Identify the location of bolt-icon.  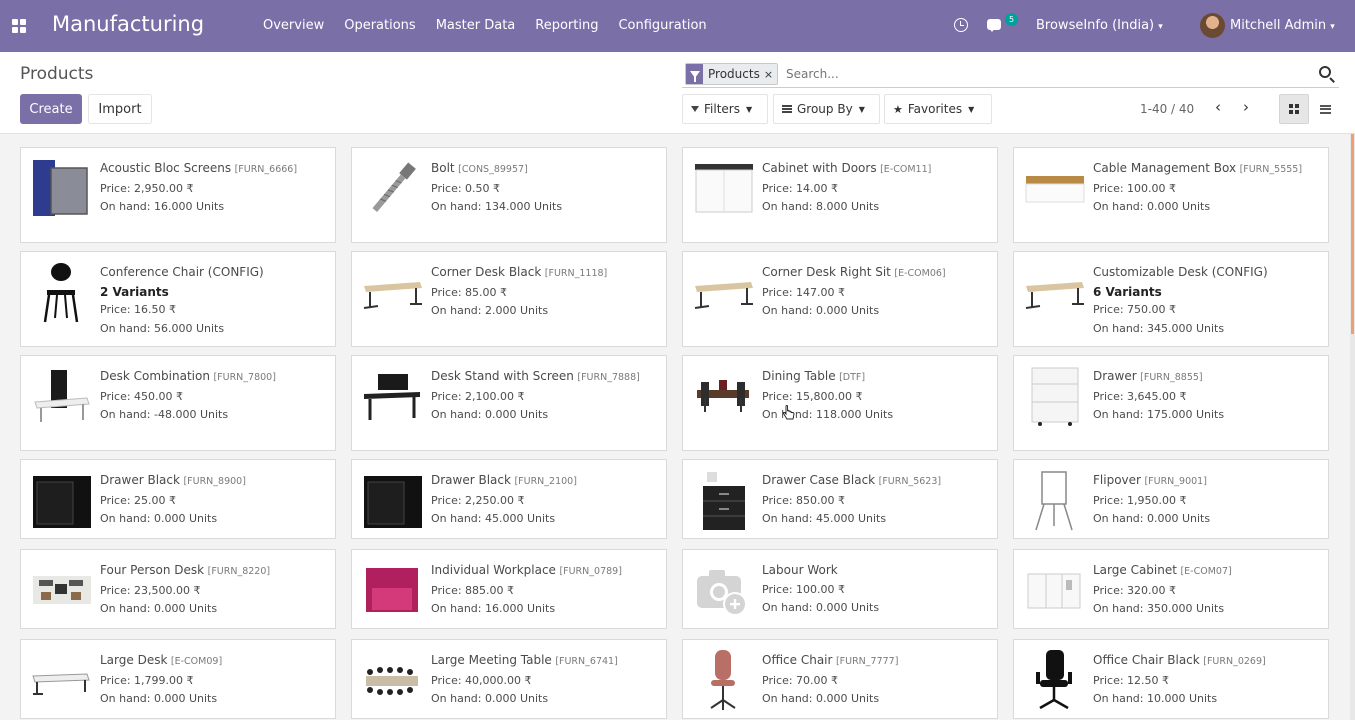
(392, 188).